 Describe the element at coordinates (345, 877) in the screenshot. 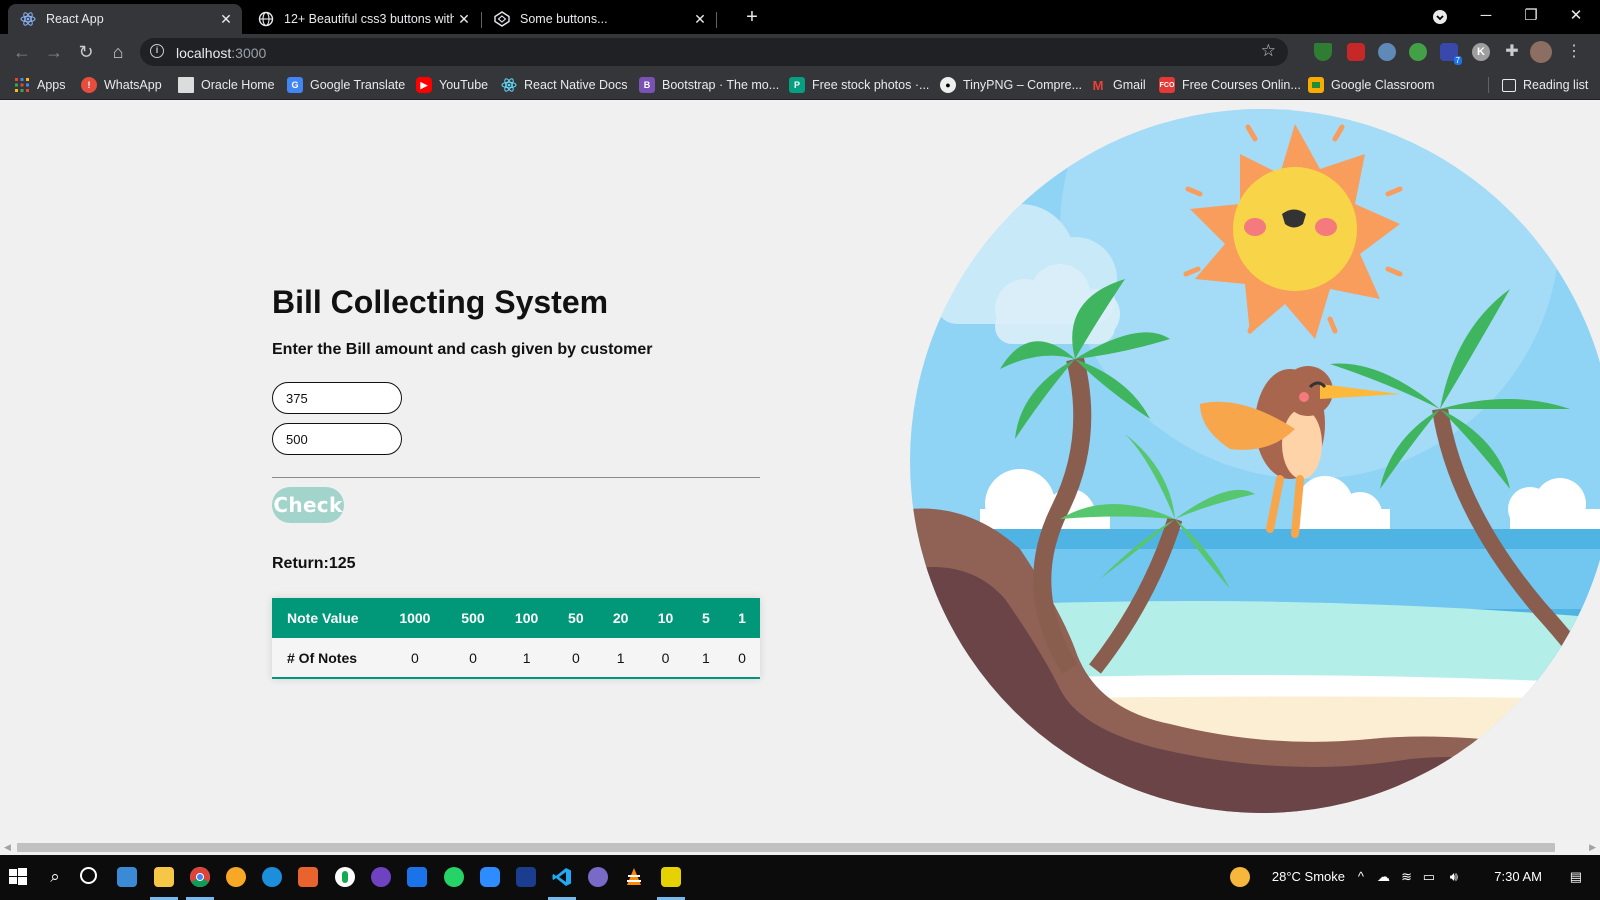

I see `mongodb-compass-icon` at that location.